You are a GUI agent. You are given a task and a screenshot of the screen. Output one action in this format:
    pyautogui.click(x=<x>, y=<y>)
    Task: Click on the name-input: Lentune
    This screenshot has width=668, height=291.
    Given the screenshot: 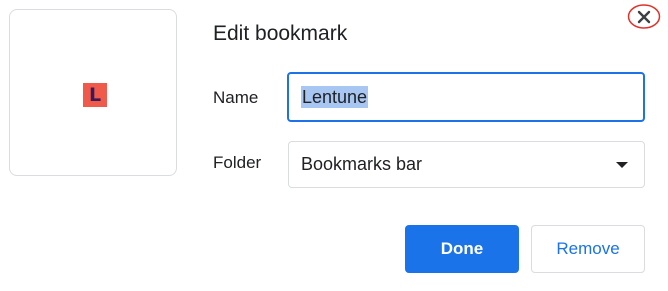 What is the action you would take?
    pyautogui.click(x=466, y=97)
    